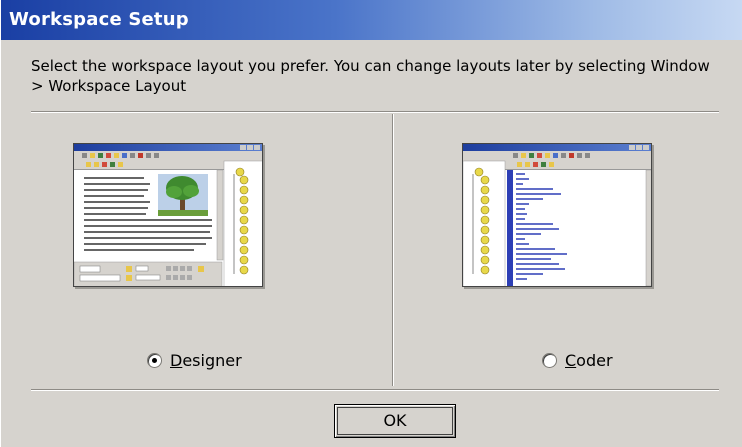  What do you see at coordinates (99, 19) in the screenshot?
I see `dialog-title: Workspace Setup` at bounding box center [99, 19].